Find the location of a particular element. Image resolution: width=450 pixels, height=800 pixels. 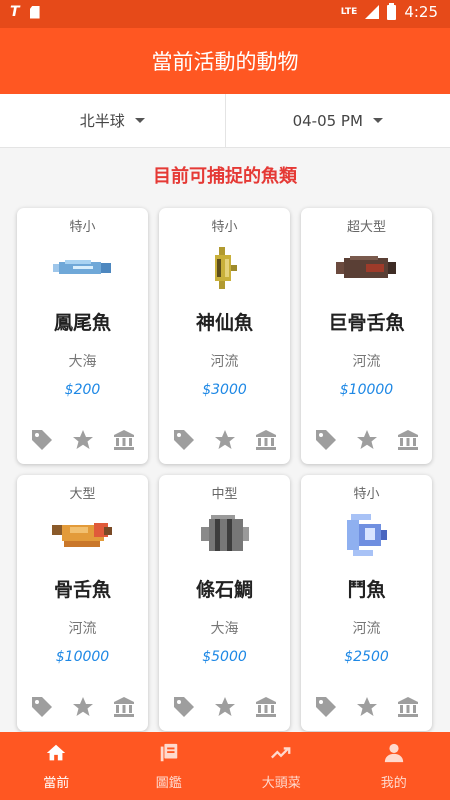

time-dropdown: 04-05 PM is located at coordinates (337, 120).